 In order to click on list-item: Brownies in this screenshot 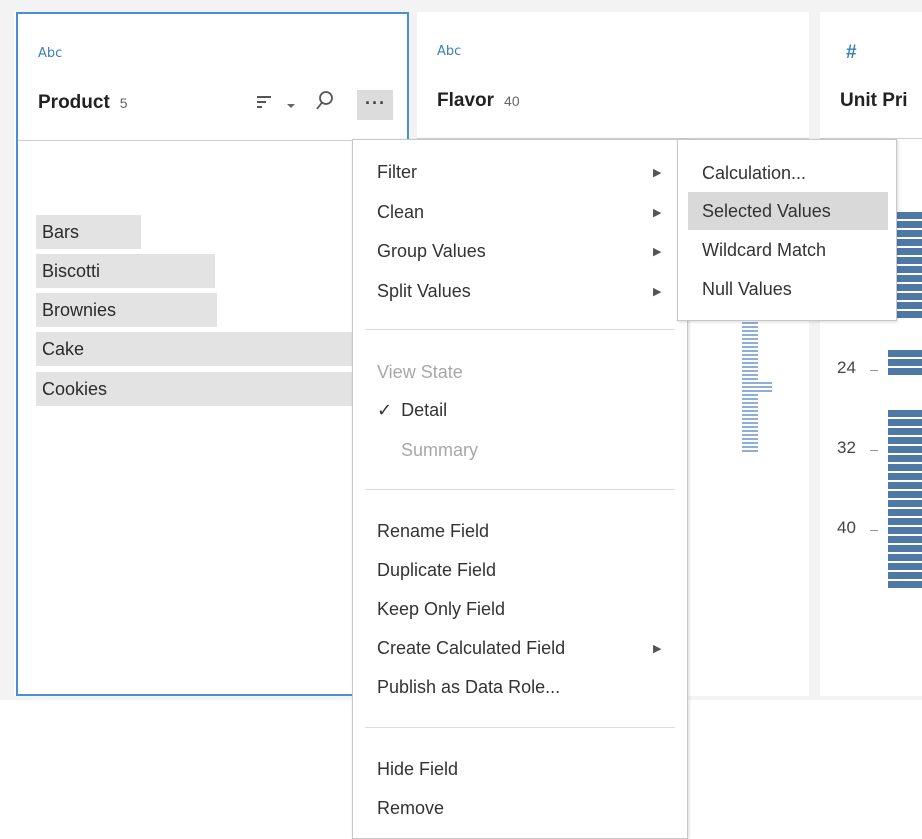, I will do `click(126, 310)`.